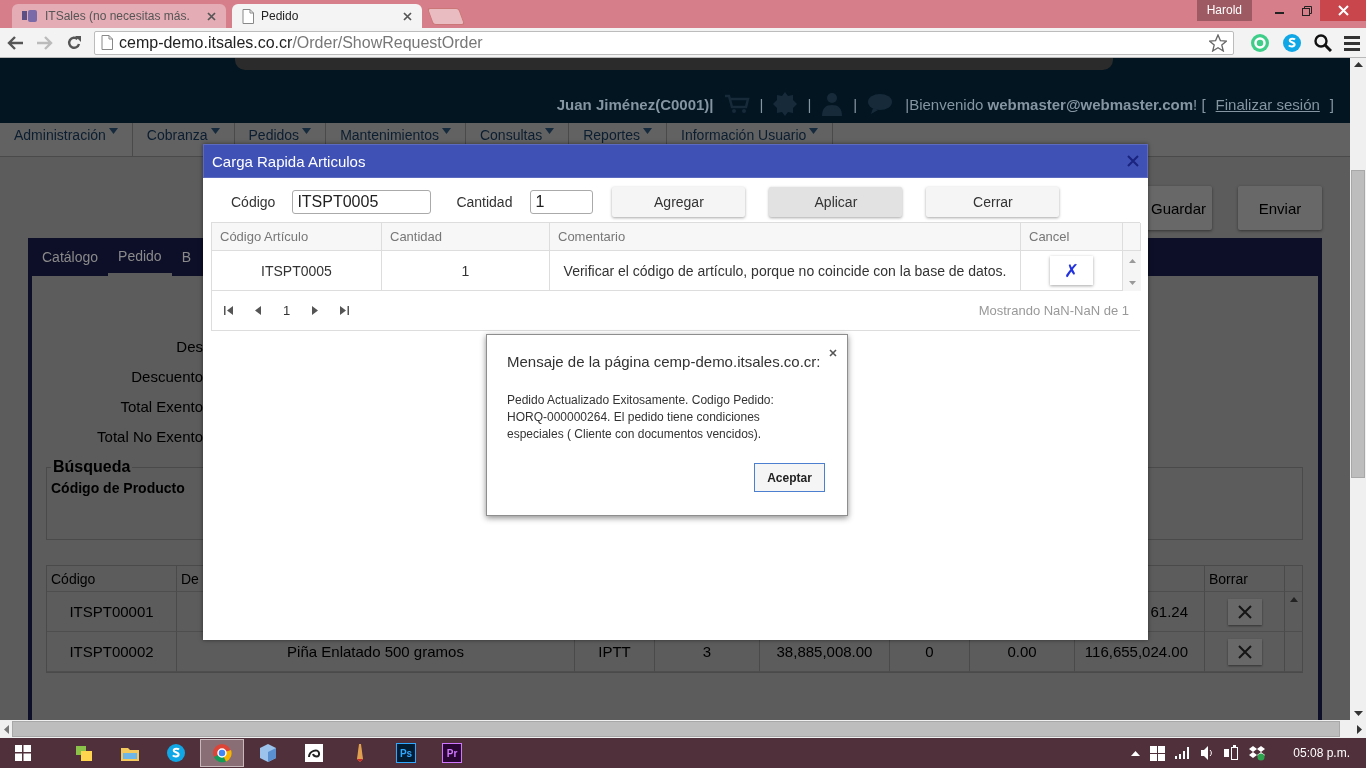 This screenshot has height=768, width=1366. What do you see at coordinates (1053, 310) in the screenshot?
I see `pager-info: Mostrando NaN-NaN de 1` at bounding box center [1053, 310].